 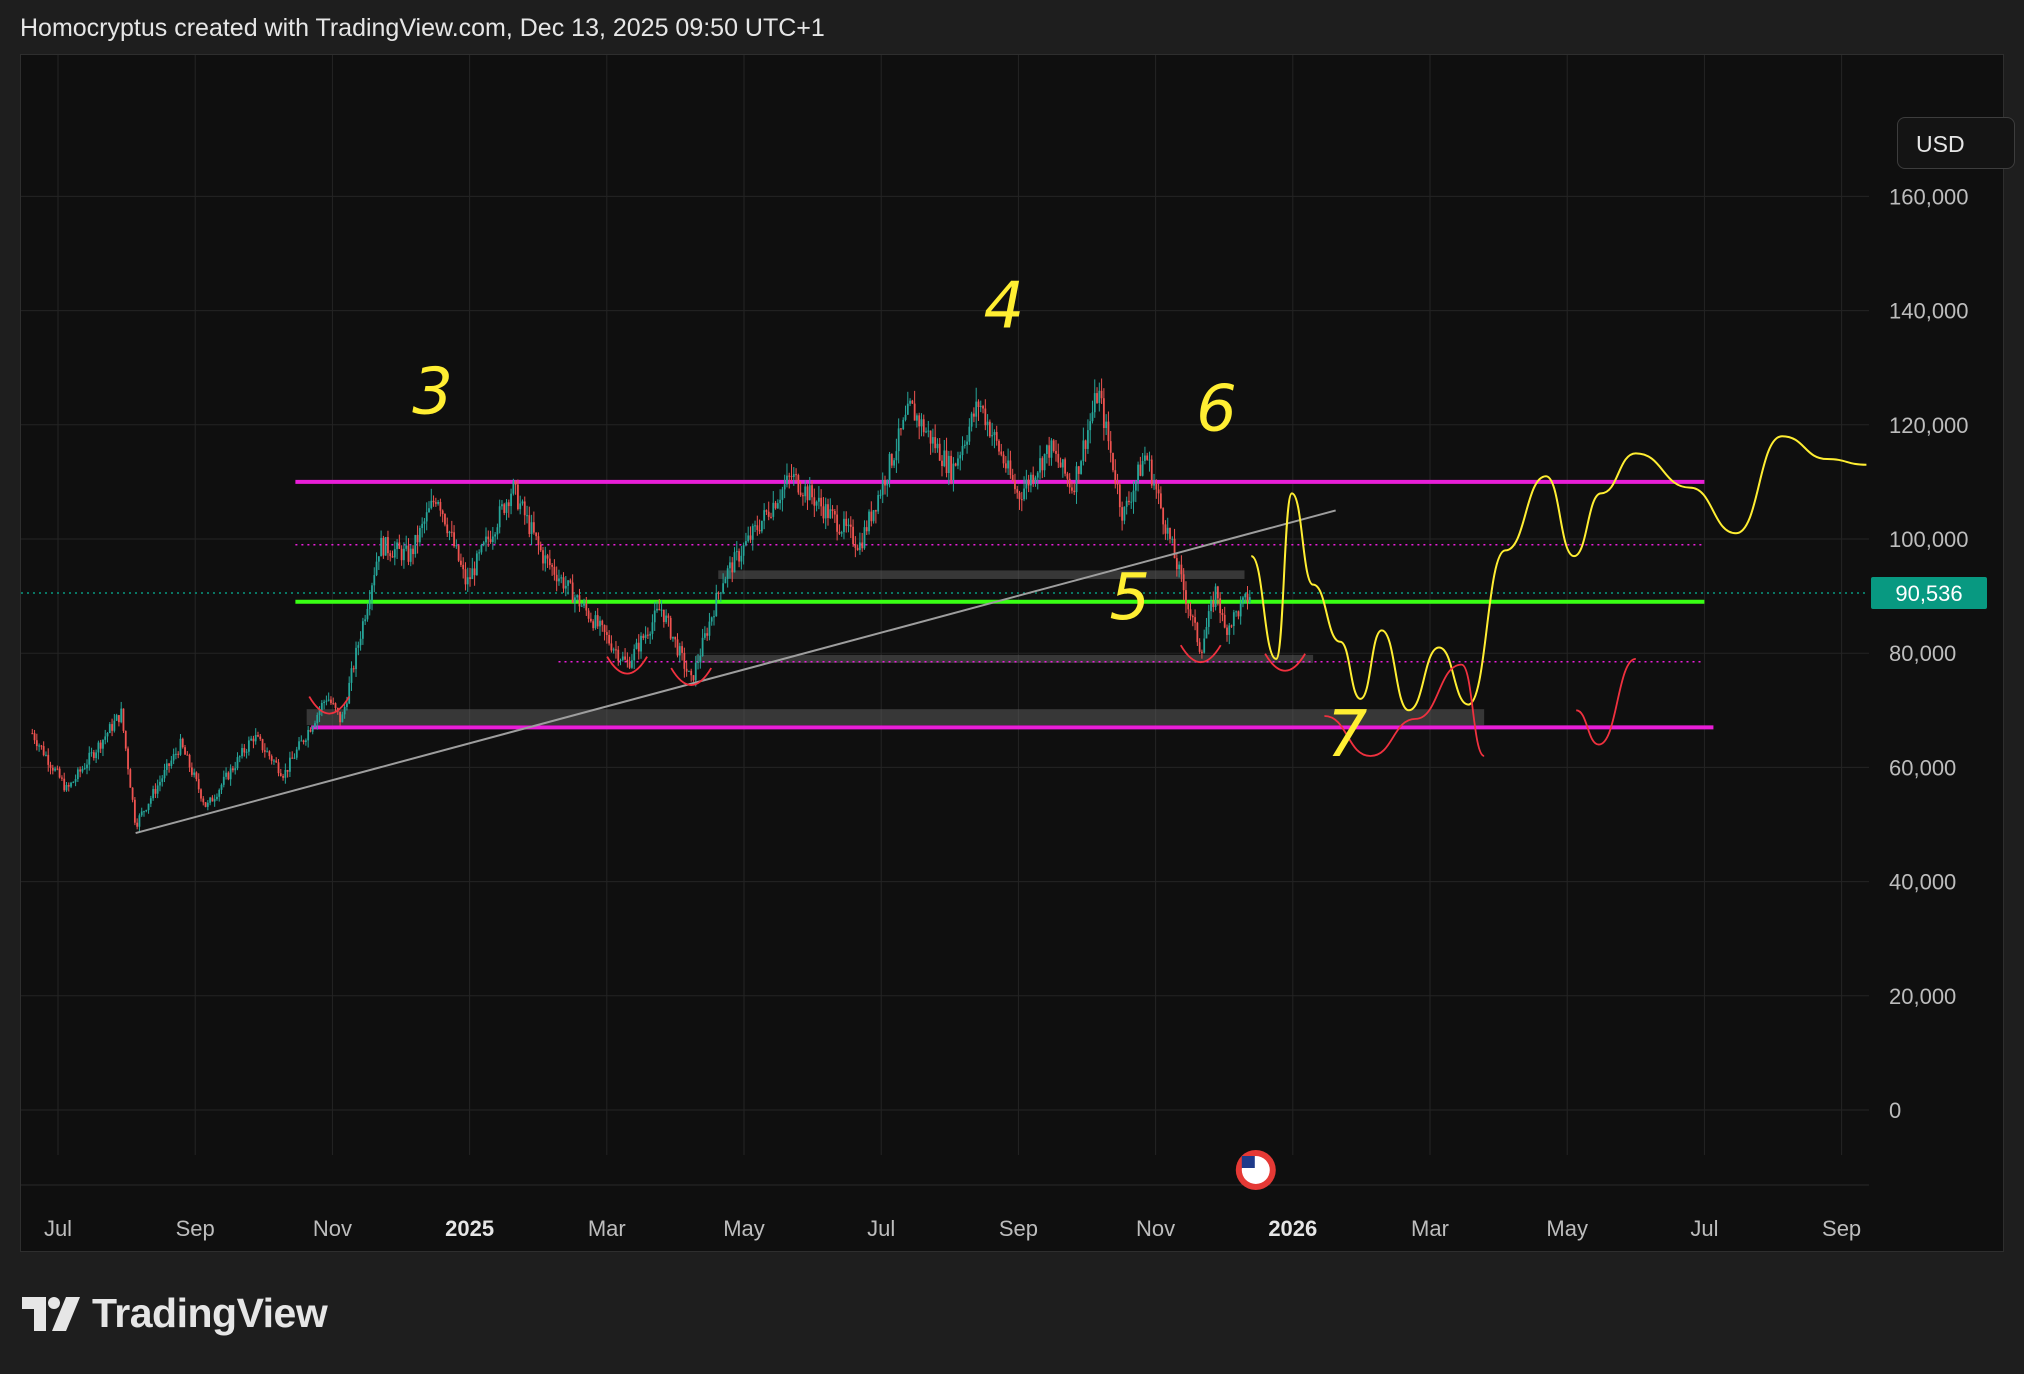 I want to click on tradingview-logo: TradingView, so click(x=175, y=1313).